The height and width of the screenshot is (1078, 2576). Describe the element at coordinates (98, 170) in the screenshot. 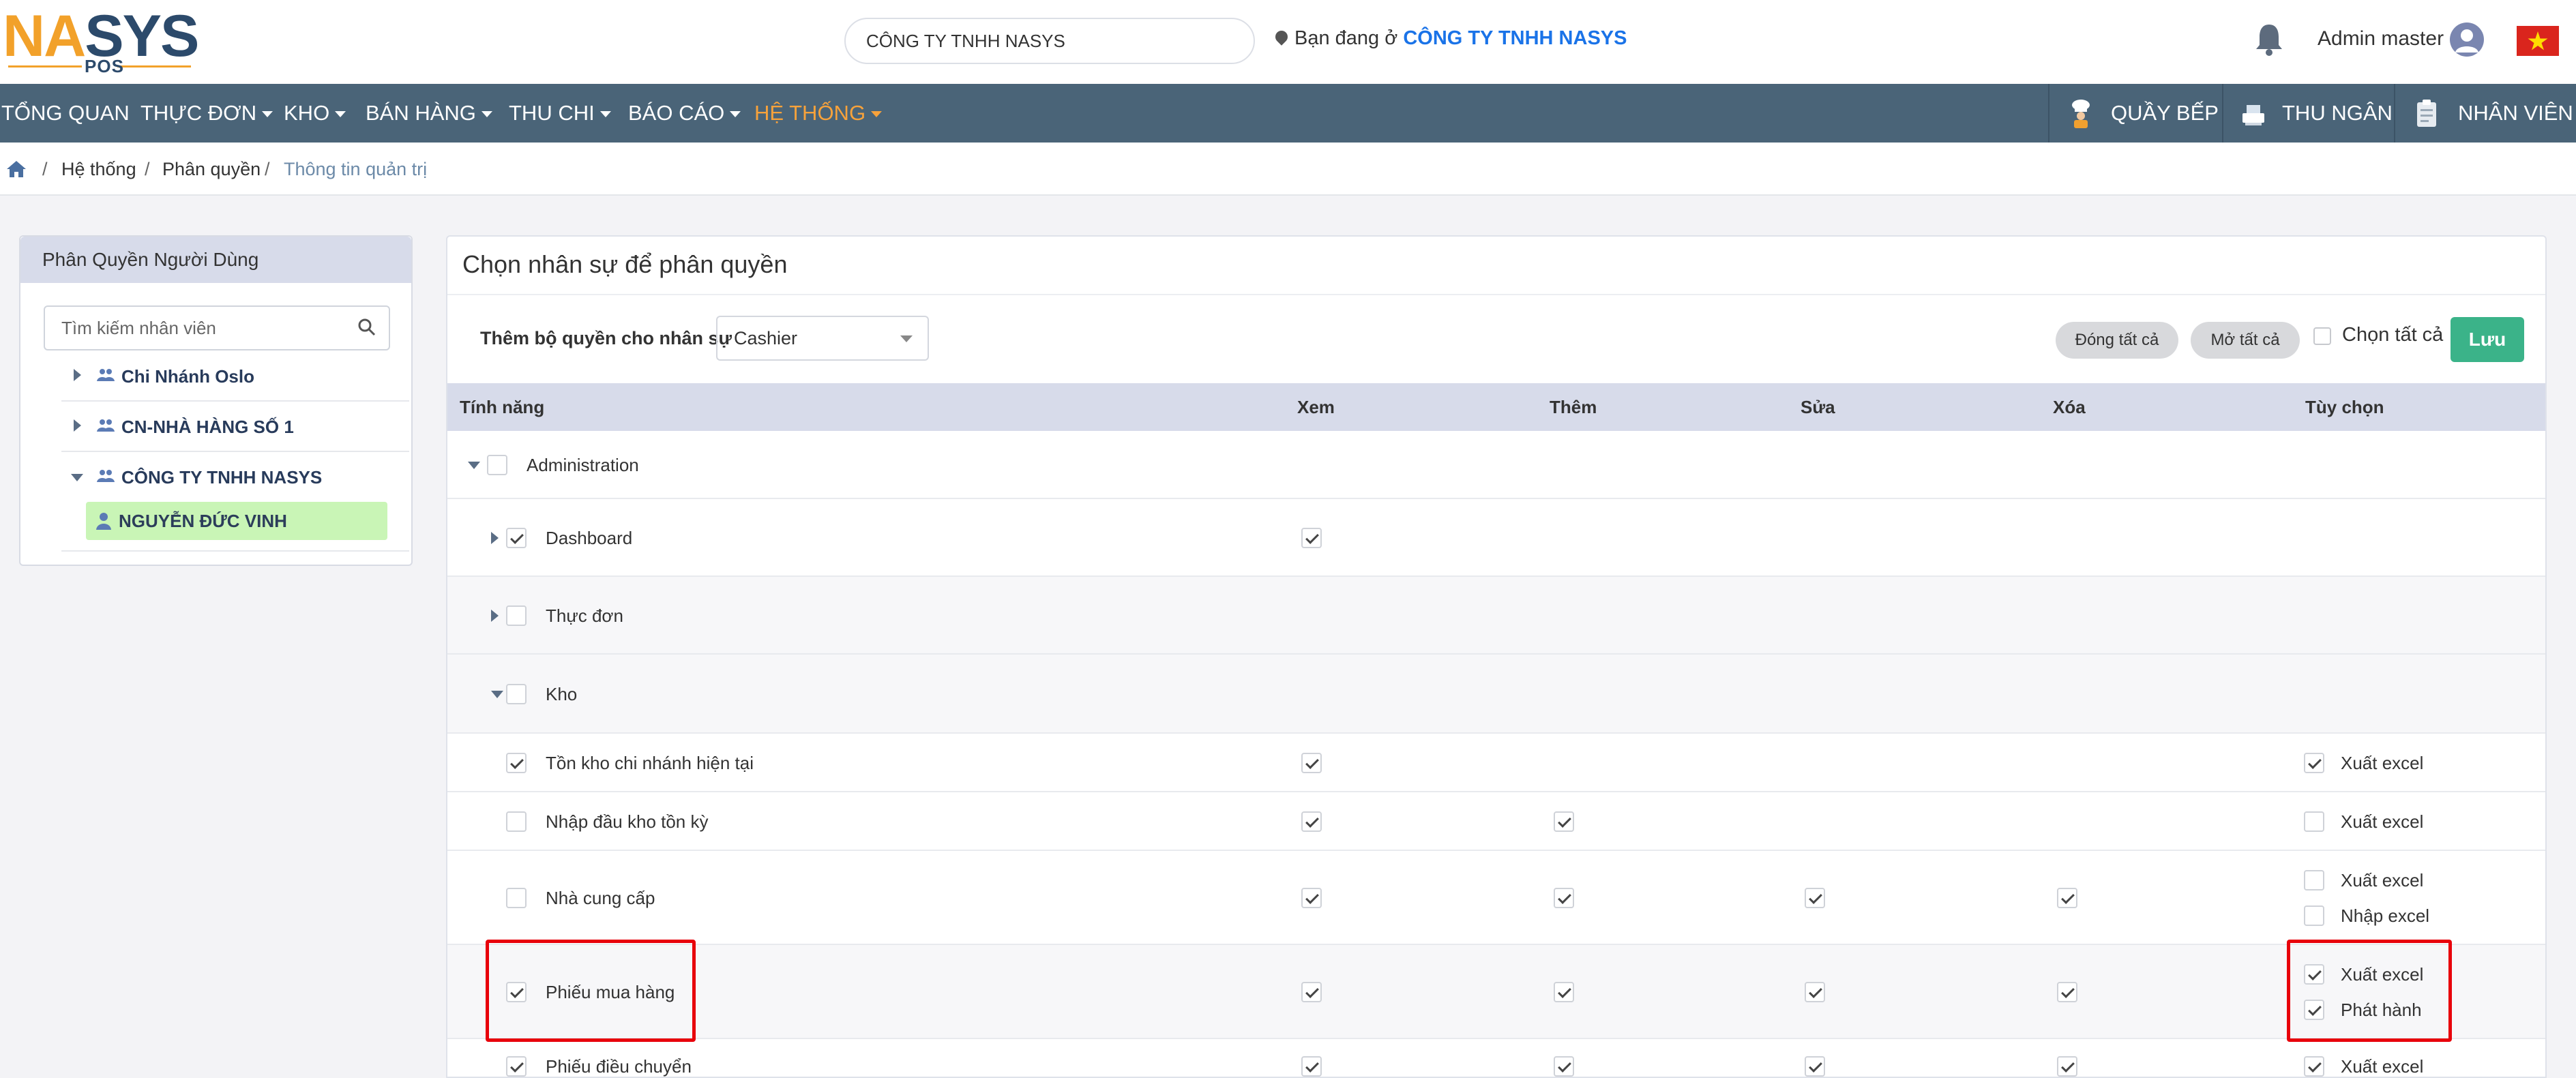

I see `breadcrumb-he-thong: Hệ thống` at that location.